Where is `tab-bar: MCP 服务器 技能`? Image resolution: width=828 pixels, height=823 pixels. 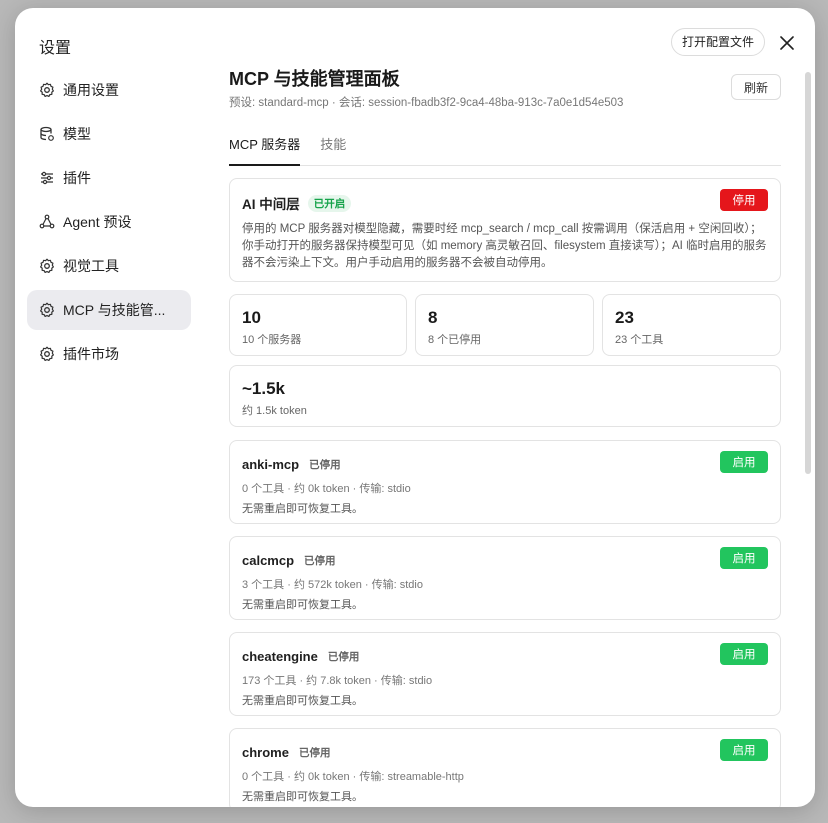 tab-bar: MCP 服务器 技能 is located at coordinates (505, 151).